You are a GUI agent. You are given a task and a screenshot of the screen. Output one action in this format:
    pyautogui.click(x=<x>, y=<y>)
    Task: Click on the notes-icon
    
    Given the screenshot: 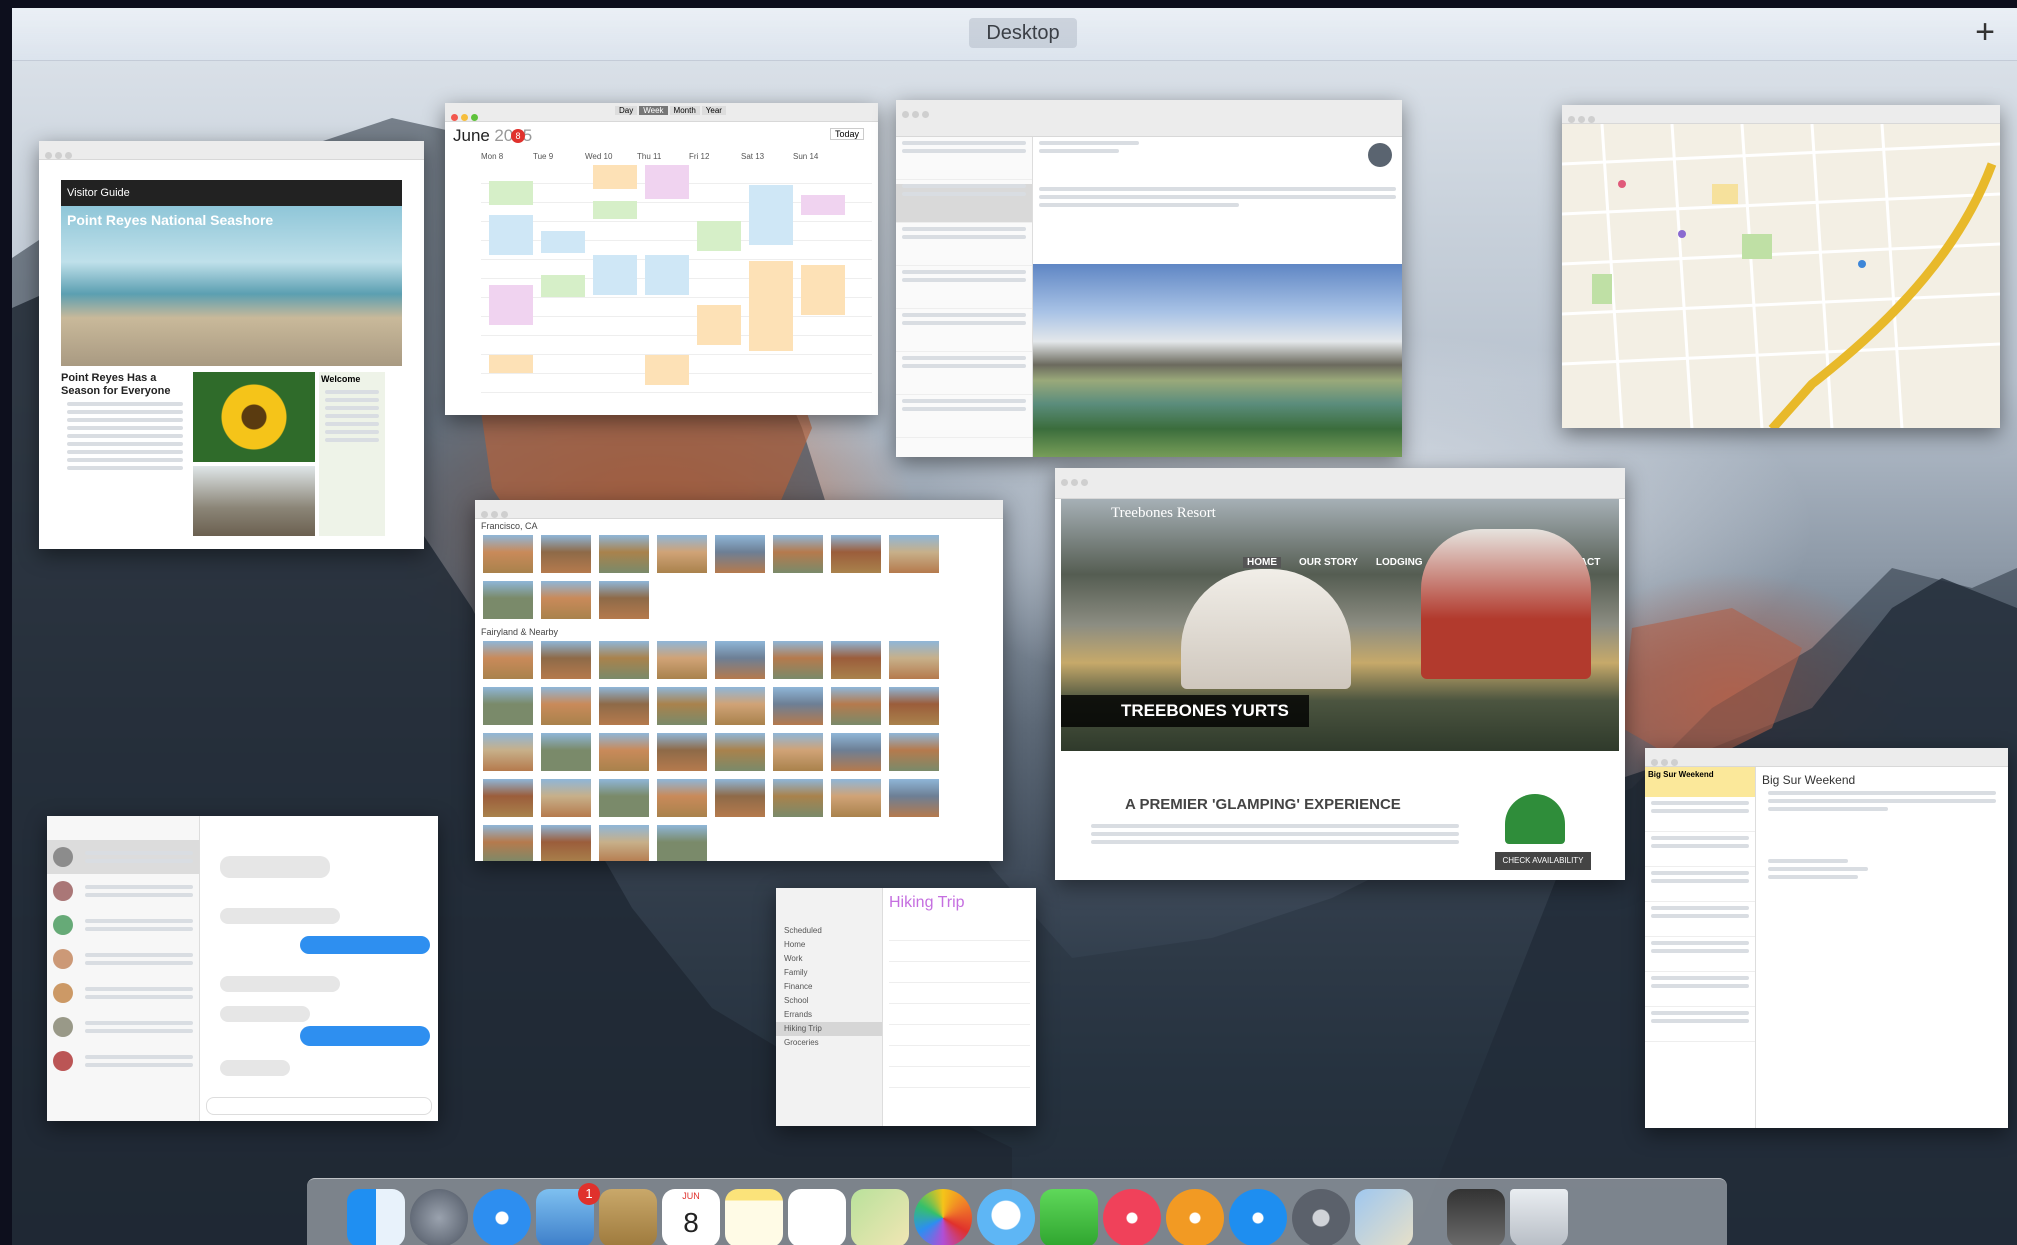 What is the action you would take?
    pyautogui.click(x=754, y=1217)
    